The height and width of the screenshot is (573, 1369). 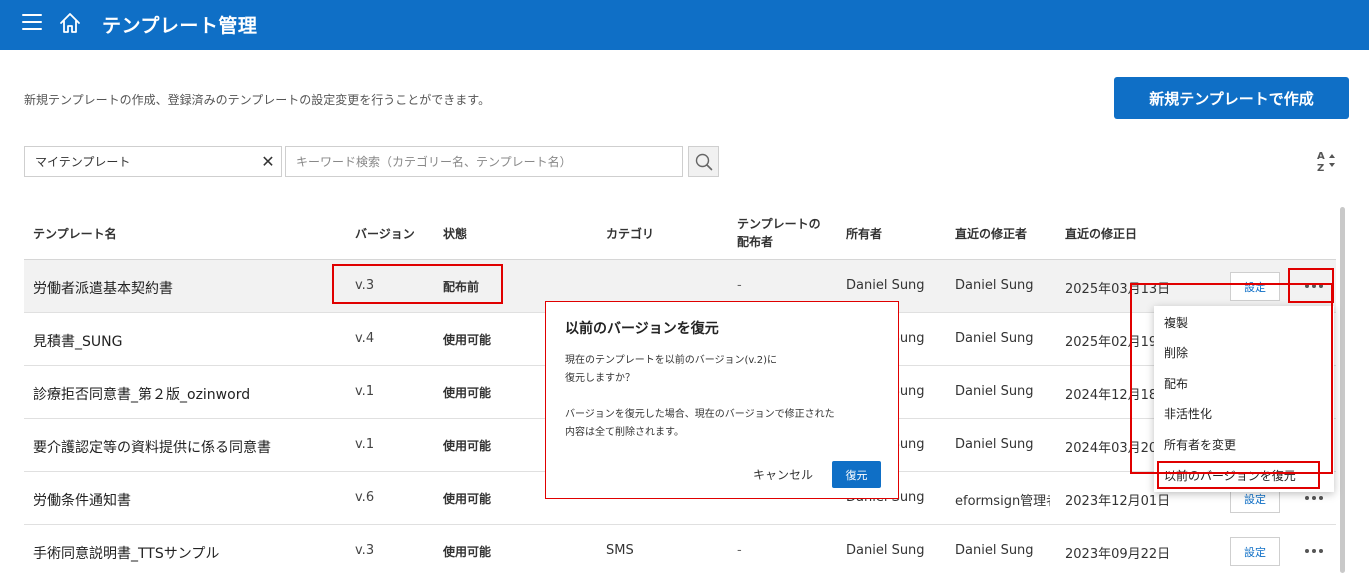 What do you see at coordinates (1244, 399) in the screenshot?
I see `context-menu: 複製 削除 配布 非活性化 所有者を変更 以前のバージョンを復元` at bounding box center [1244, 399].